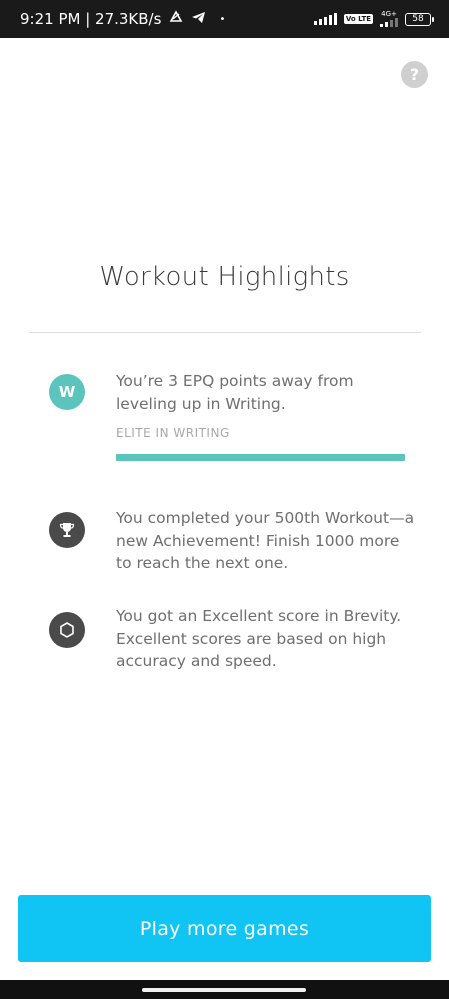 The height and width of the screenshot is (999, 449). I want to click on writing-badge-icon: W, so click(67, 392).